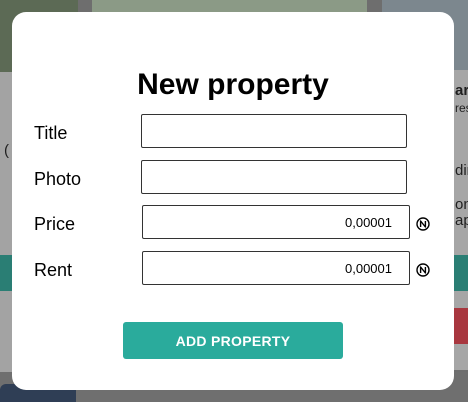 The height and width of the screenshot is (402, 468). I want to click on price-label: Price, so click(55, 224).